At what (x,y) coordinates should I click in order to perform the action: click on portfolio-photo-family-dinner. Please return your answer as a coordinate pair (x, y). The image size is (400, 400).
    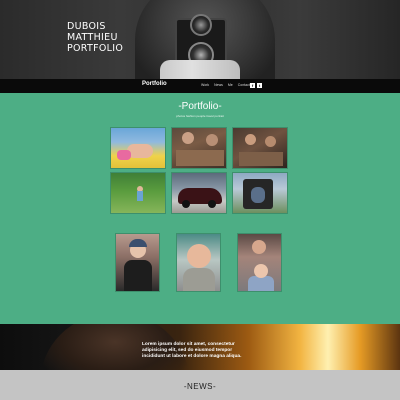
    Looking at the image, I should click on (260, 148).